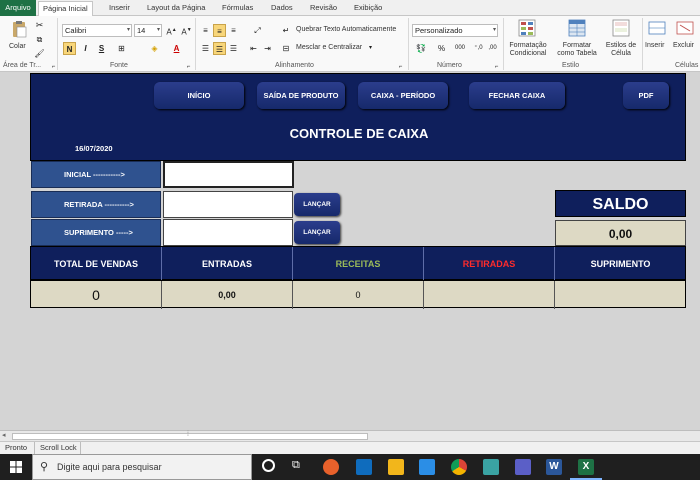 This screenshot has height=480, width=700. What do you see at coordinates (39, 39) in the screenshot?
I see `copy-icon: ⧉` at bounding box center [39, 39].